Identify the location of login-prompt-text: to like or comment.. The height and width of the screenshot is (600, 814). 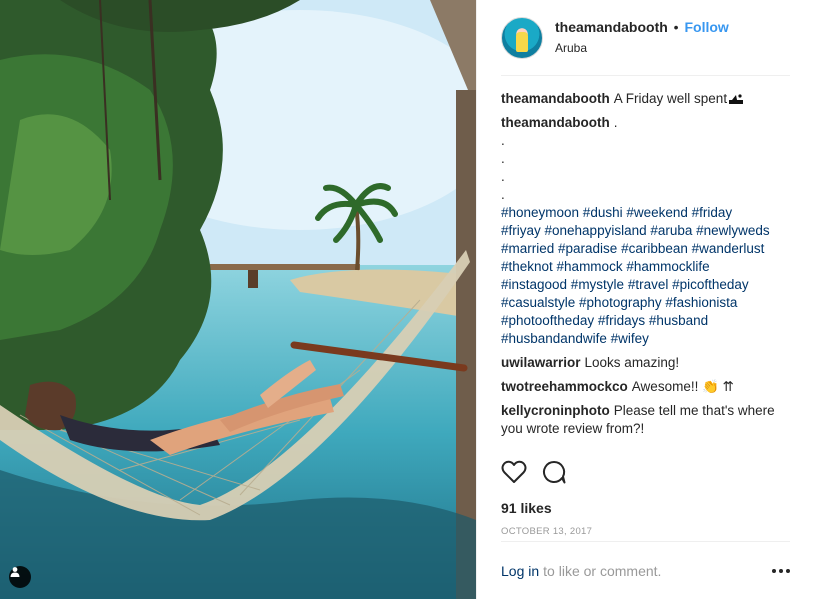
(602, 571).